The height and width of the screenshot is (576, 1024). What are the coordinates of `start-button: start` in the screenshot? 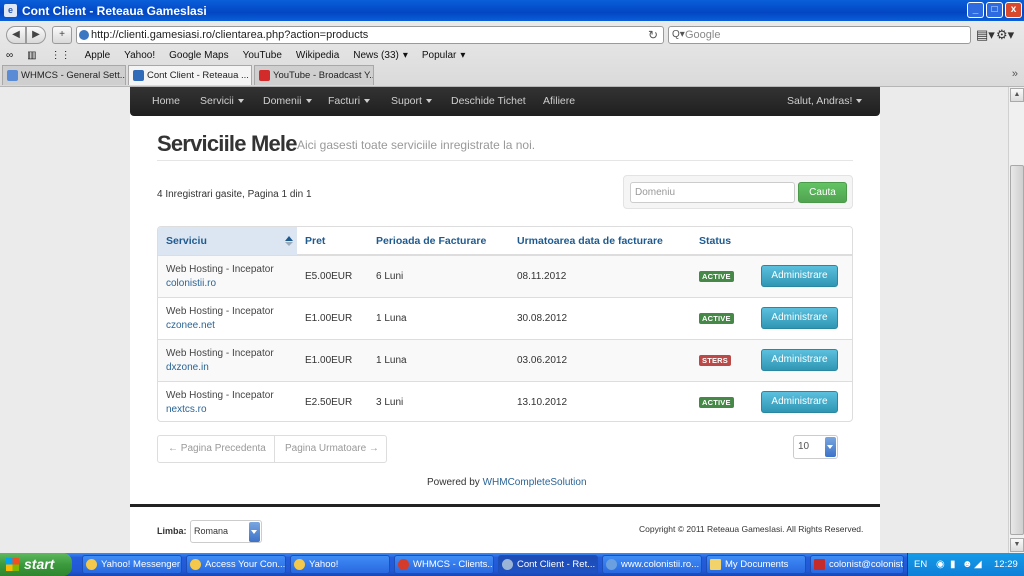 It's located at (36, 564).